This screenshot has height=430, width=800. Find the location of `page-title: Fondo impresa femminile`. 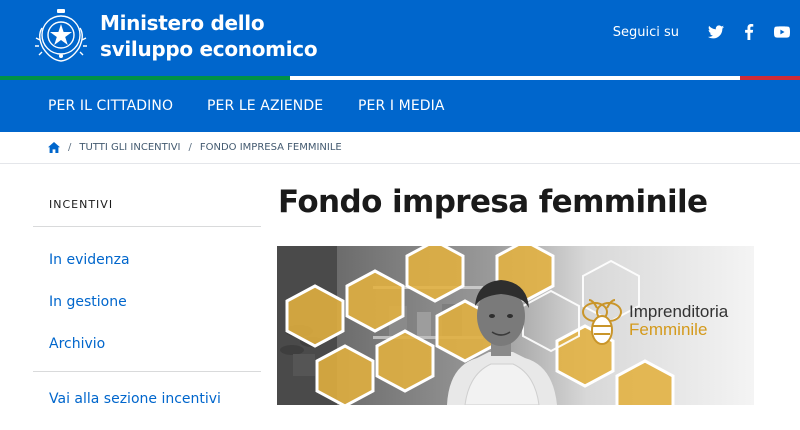

page-title: Fondo impresa femminile is located at coordinates (493, 202).